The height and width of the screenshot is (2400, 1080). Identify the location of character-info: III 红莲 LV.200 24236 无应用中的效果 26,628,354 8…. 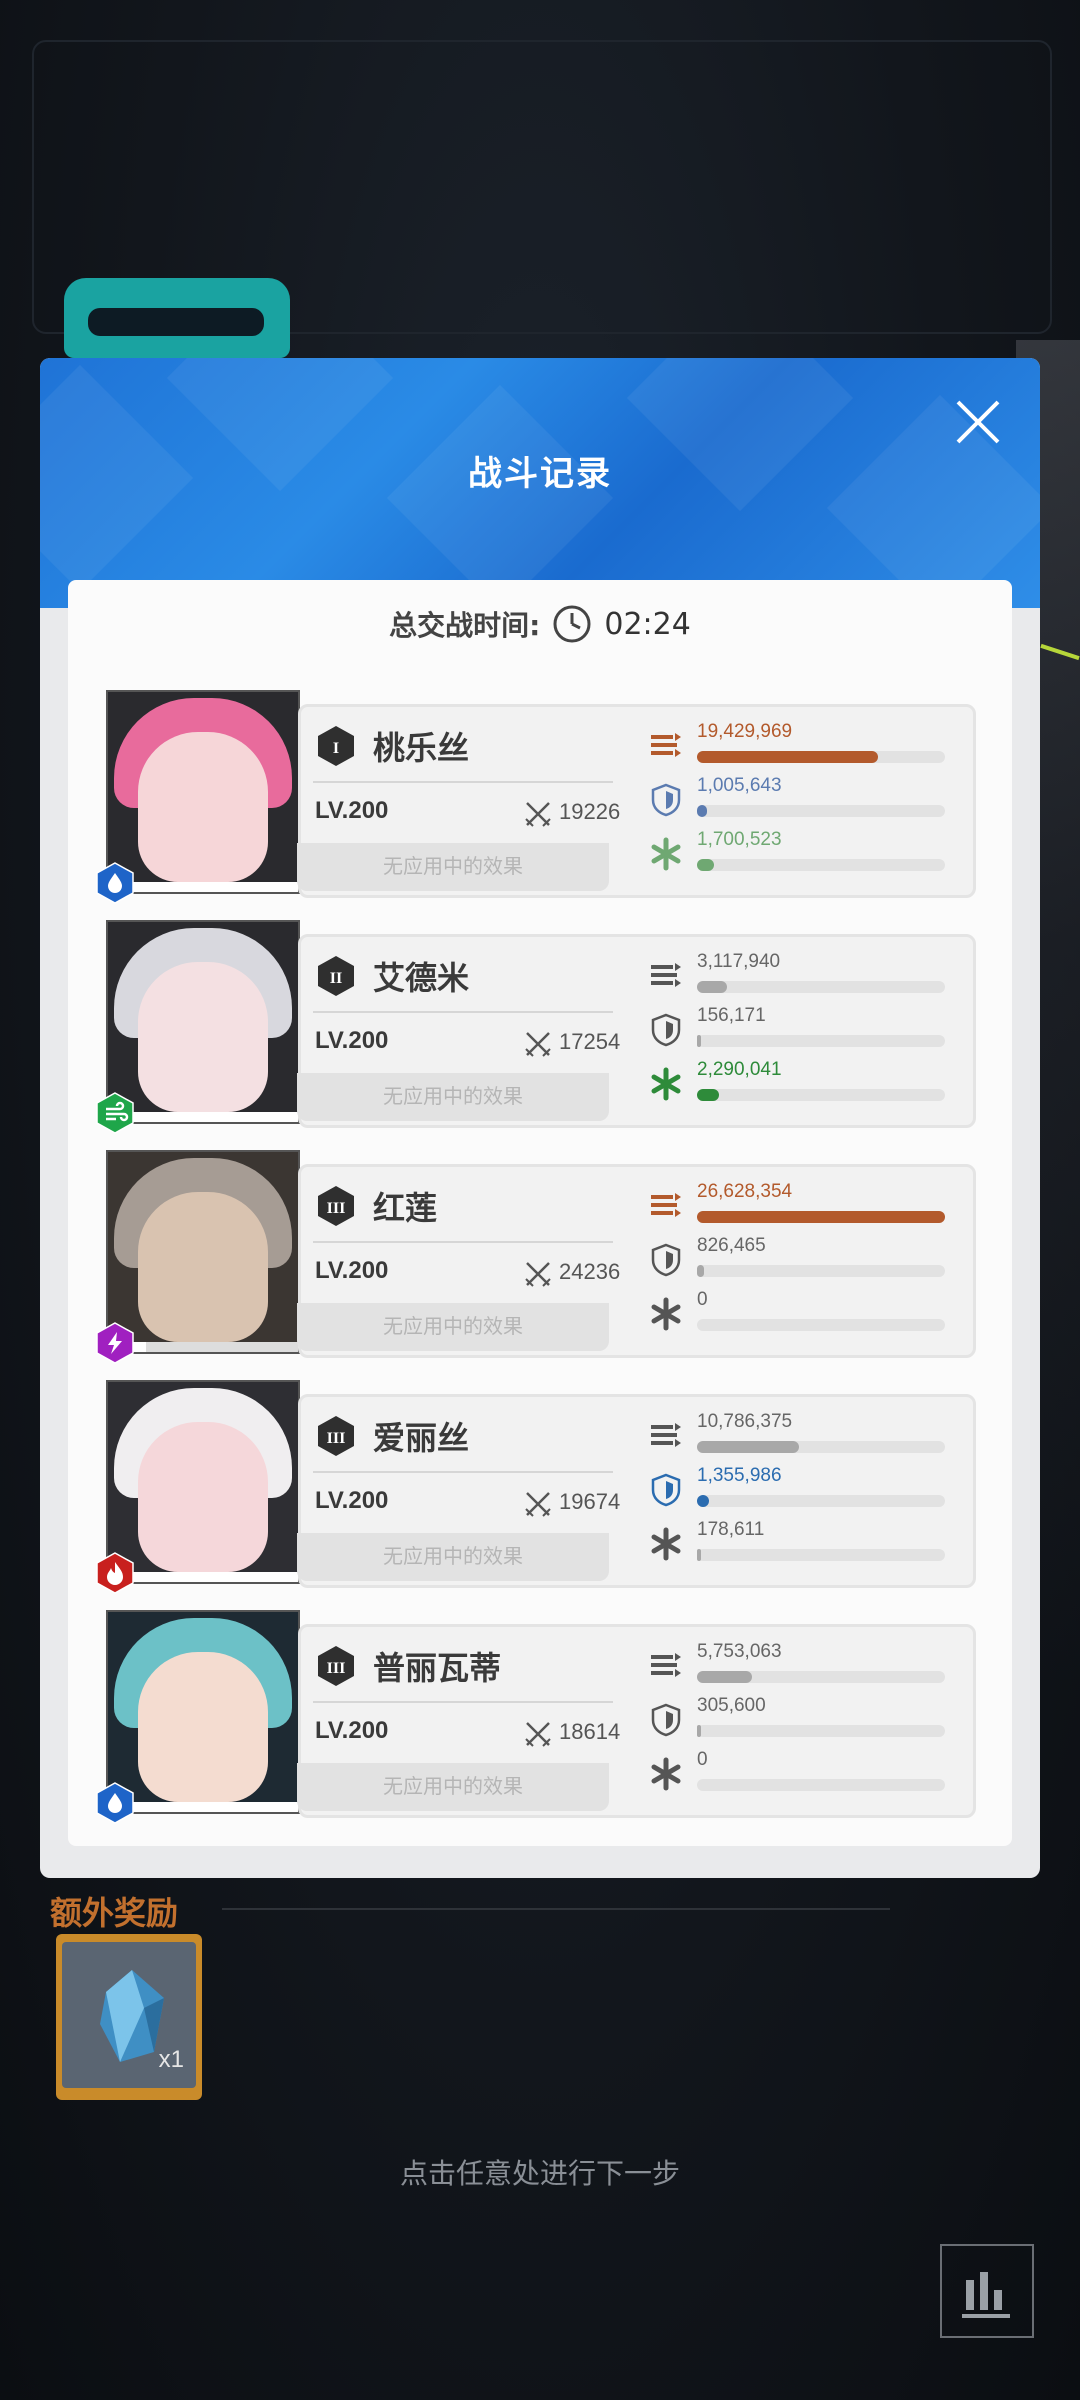
(636, 1261).